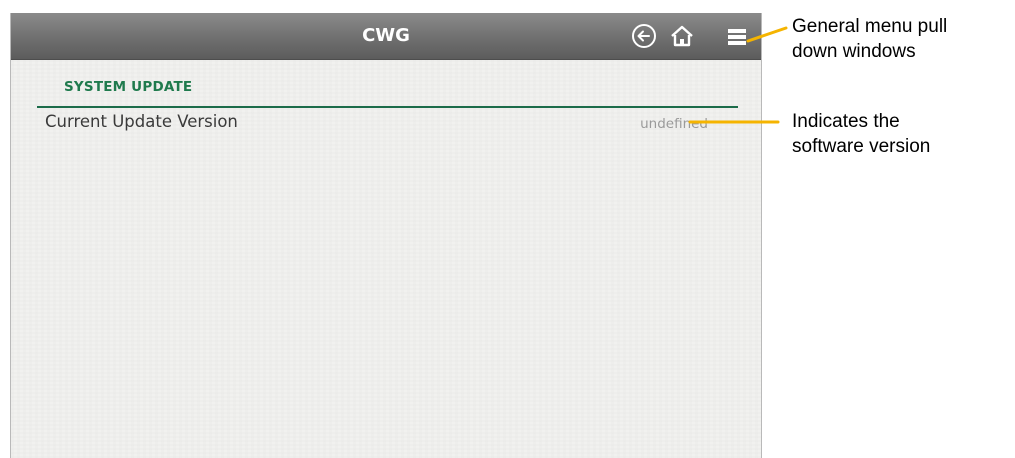  What do you see at coordinates (387, 127) in the screenshot?
I see `list-item: Current Update Version undefined` at bounding box center [387, 127].